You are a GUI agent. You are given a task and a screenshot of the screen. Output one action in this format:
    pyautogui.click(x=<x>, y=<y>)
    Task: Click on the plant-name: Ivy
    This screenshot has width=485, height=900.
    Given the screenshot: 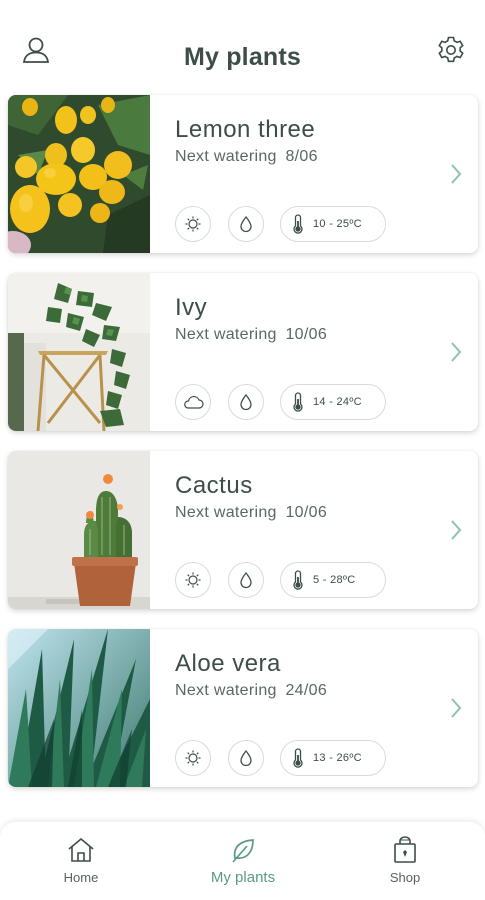 What is the action you would take?
    pyautogui.click(x=191, y=307)
    